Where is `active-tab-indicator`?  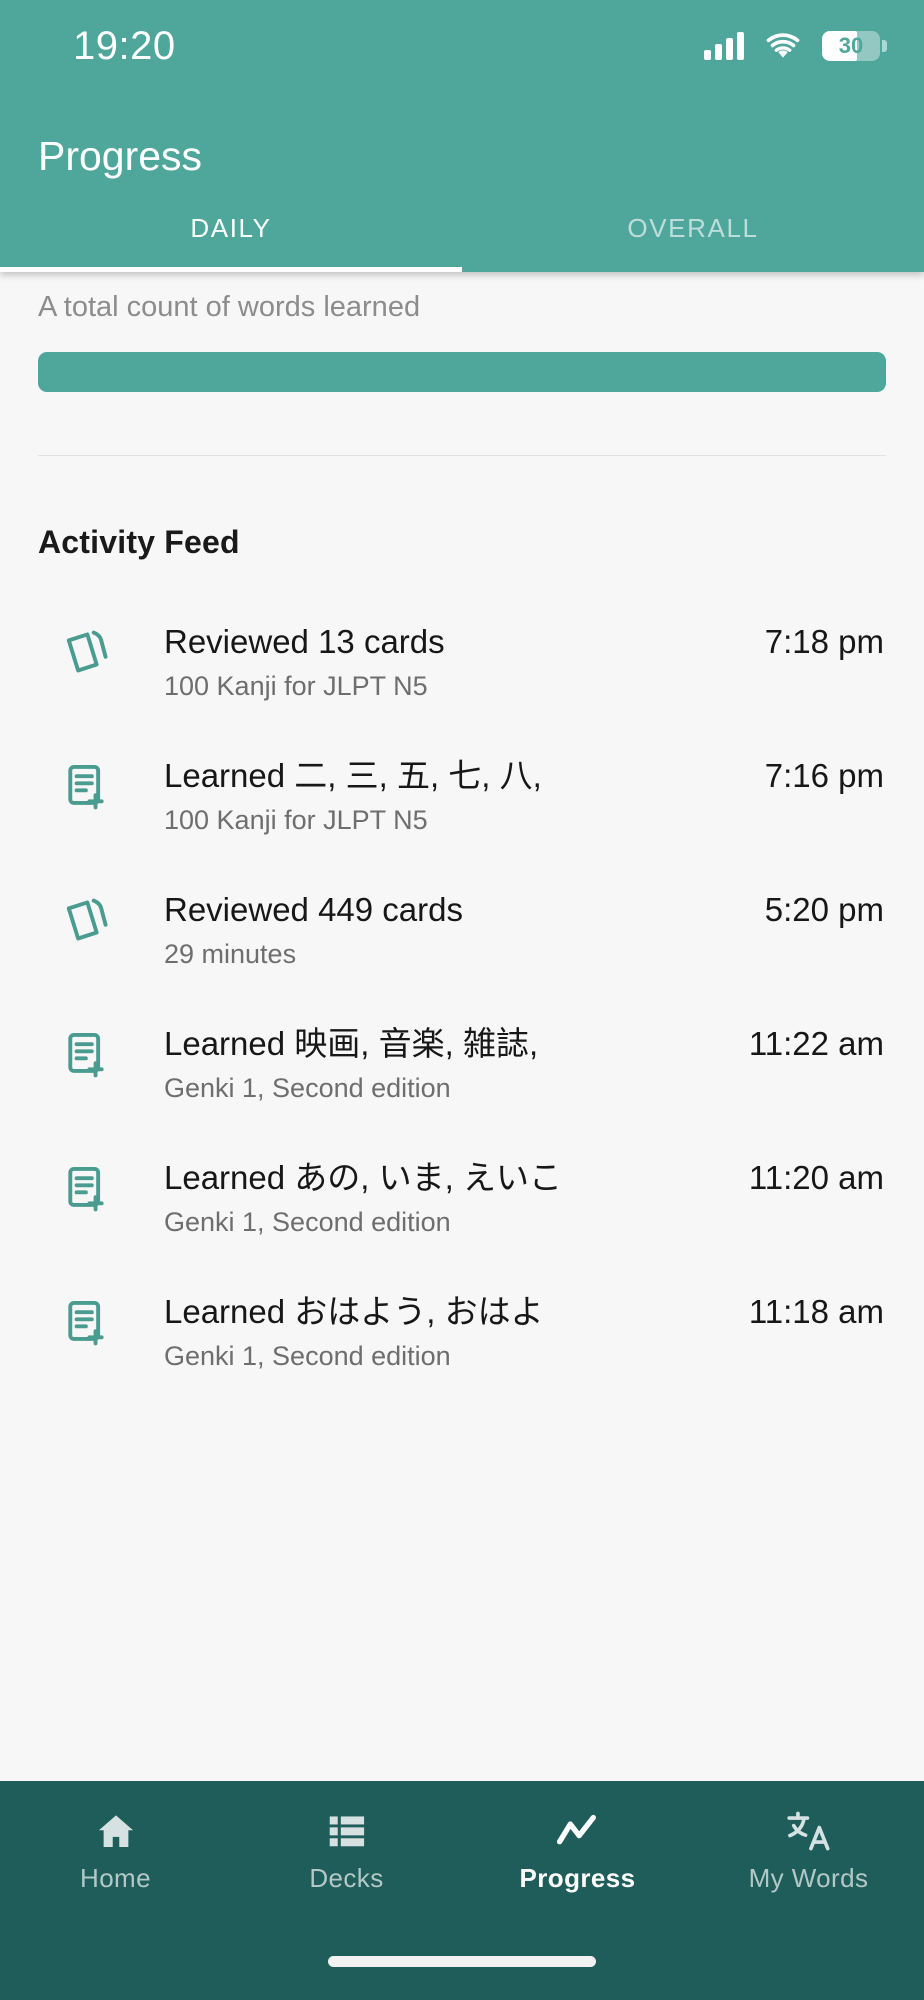 active-tab-indicator is located at coordinates (231, 269).